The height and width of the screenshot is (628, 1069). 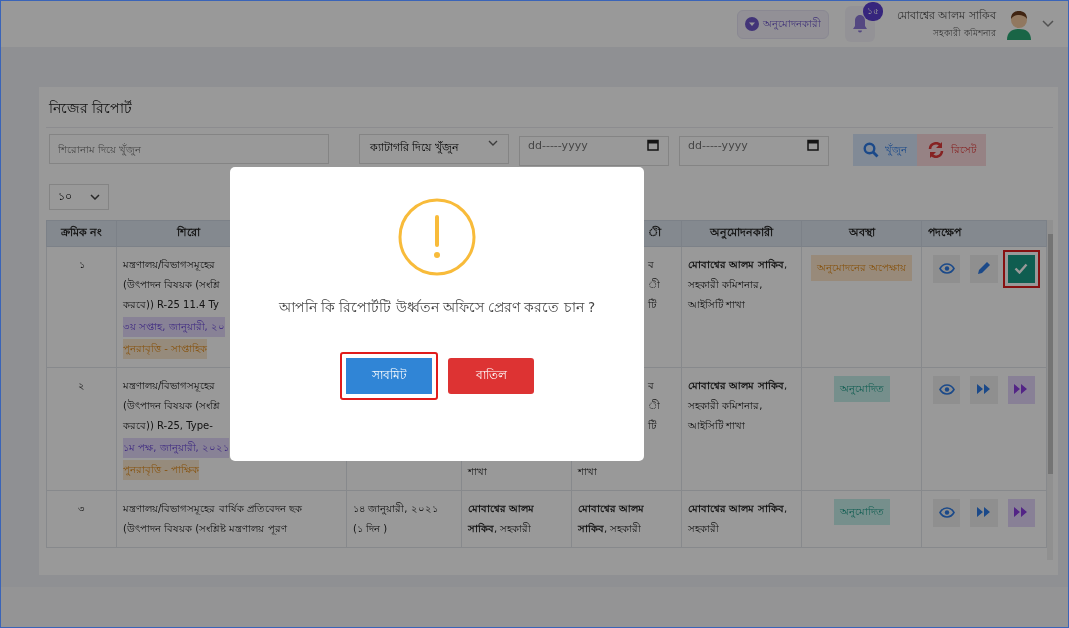 I want to click on category-select: ক্যাটাগরি দিয়ে খুঁজুন, so click(x=434, y=149).